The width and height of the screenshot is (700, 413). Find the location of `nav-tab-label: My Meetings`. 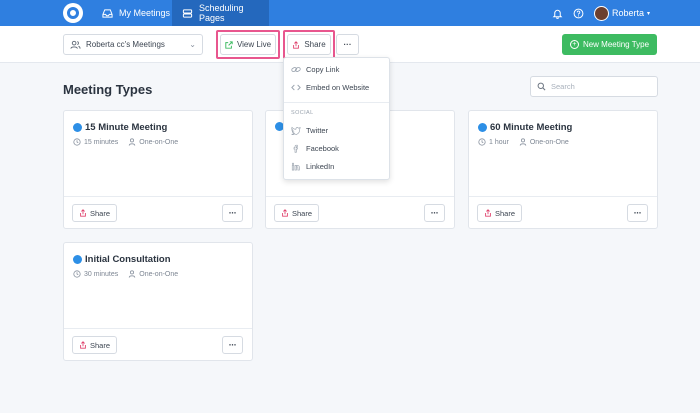

nav-tab-label: My Meetings is located at coordinates (145, 13).